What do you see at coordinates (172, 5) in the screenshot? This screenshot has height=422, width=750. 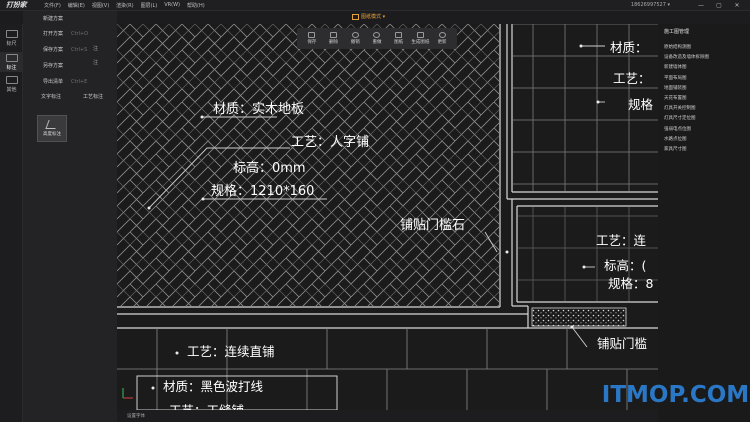 I see `menu-vr: VR(W)` at bounding box center [172, 5].